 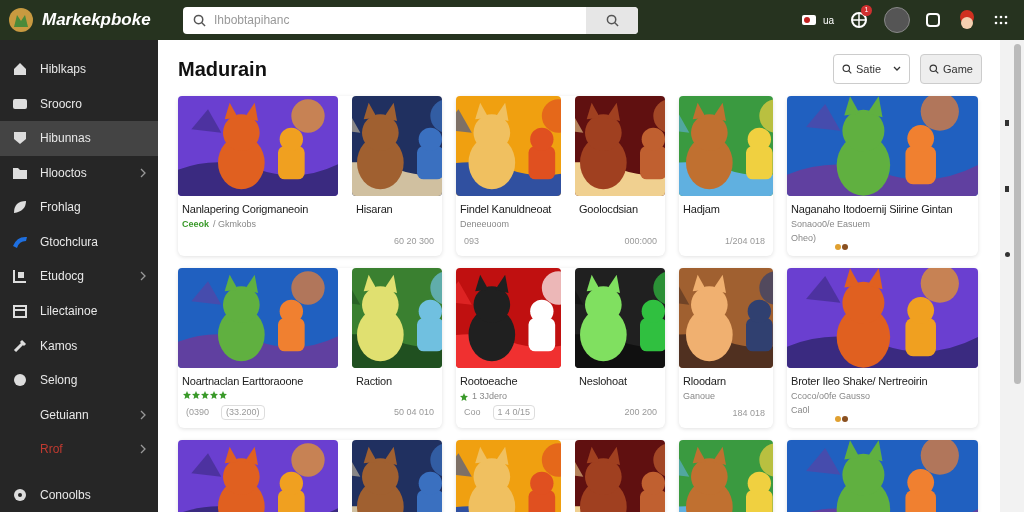 What do you see at coordinates (871, 69) in the screenshot?
I see `sort-dropdown: Satie` at bounding box center [871, 69].